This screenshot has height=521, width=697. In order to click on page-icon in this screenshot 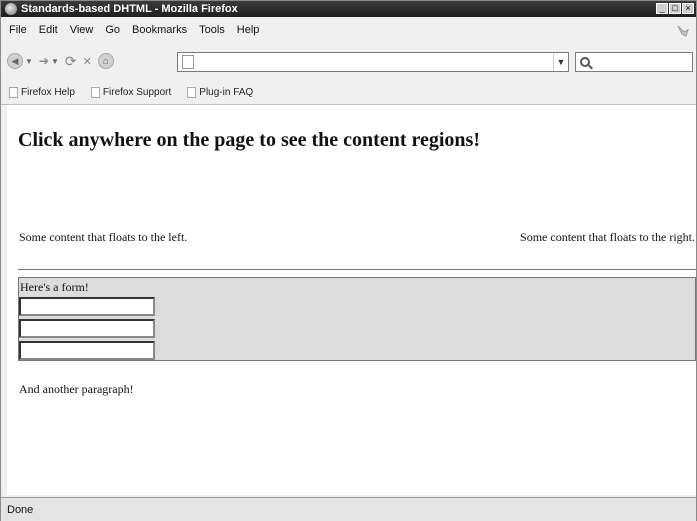, I will do `click(188, 62)`.